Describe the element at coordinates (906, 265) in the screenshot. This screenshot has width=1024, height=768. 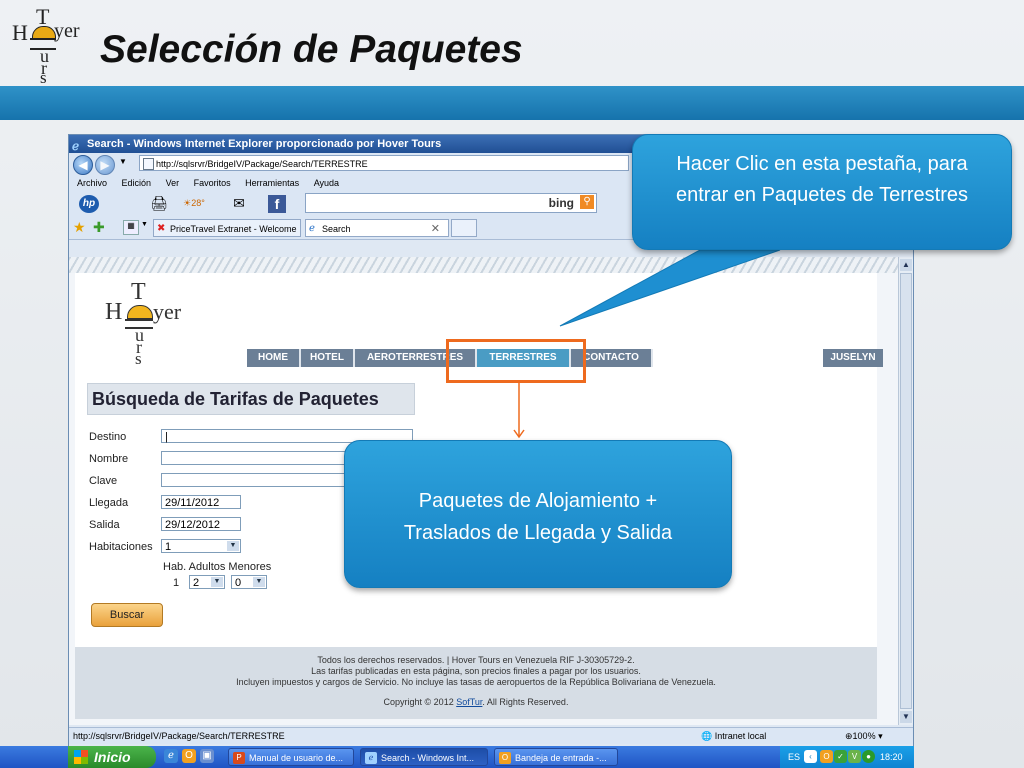
I see `scroll-up-icon: ▲` at that location.